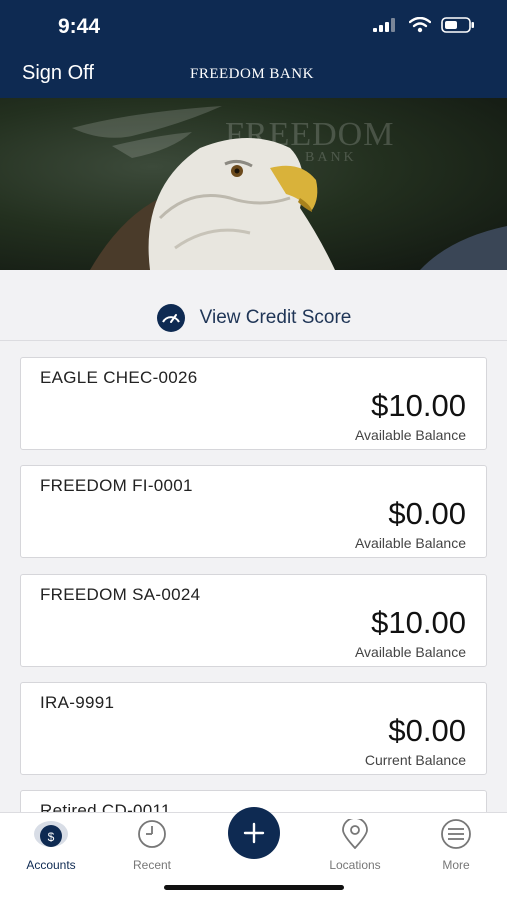 Image resolution: width=507 pixels, height=900 pixels. What do you see at coordinates (384, 25) in the screenshot?
I see `cellular-signal-icon` at bounding box center [384, 25].